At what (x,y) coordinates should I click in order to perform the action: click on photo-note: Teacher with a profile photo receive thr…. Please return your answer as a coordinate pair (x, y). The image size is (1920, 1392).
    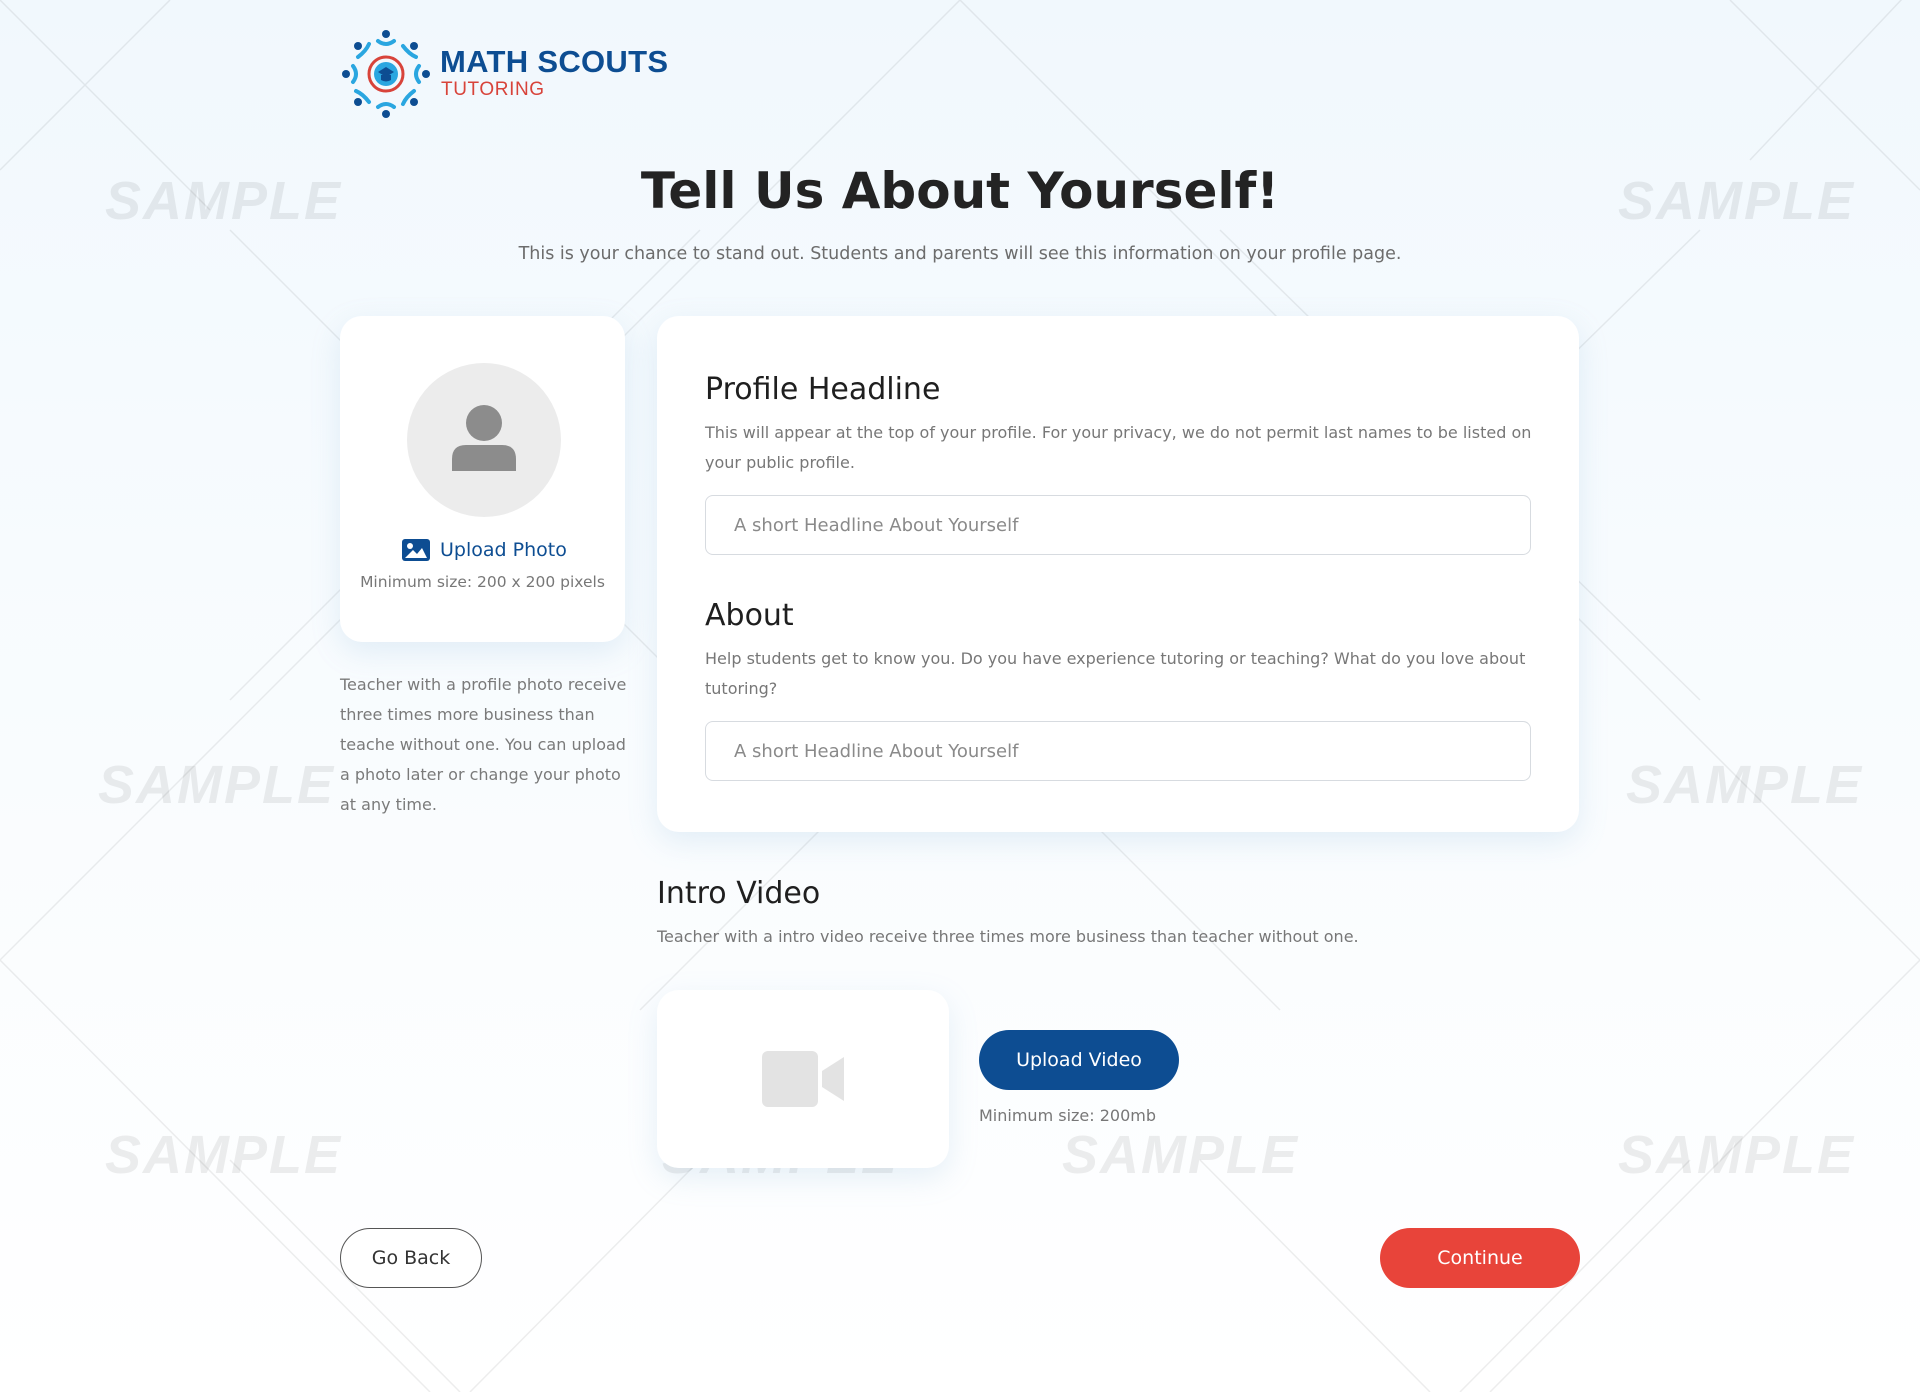
    Looking at the image, I should click on (483, 744).